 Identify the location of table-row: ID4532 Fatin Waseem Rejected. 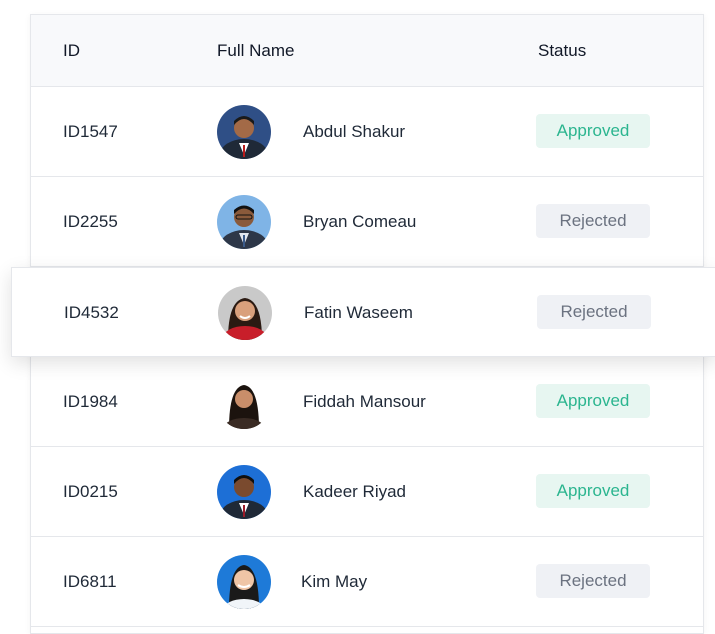
(363, 312).